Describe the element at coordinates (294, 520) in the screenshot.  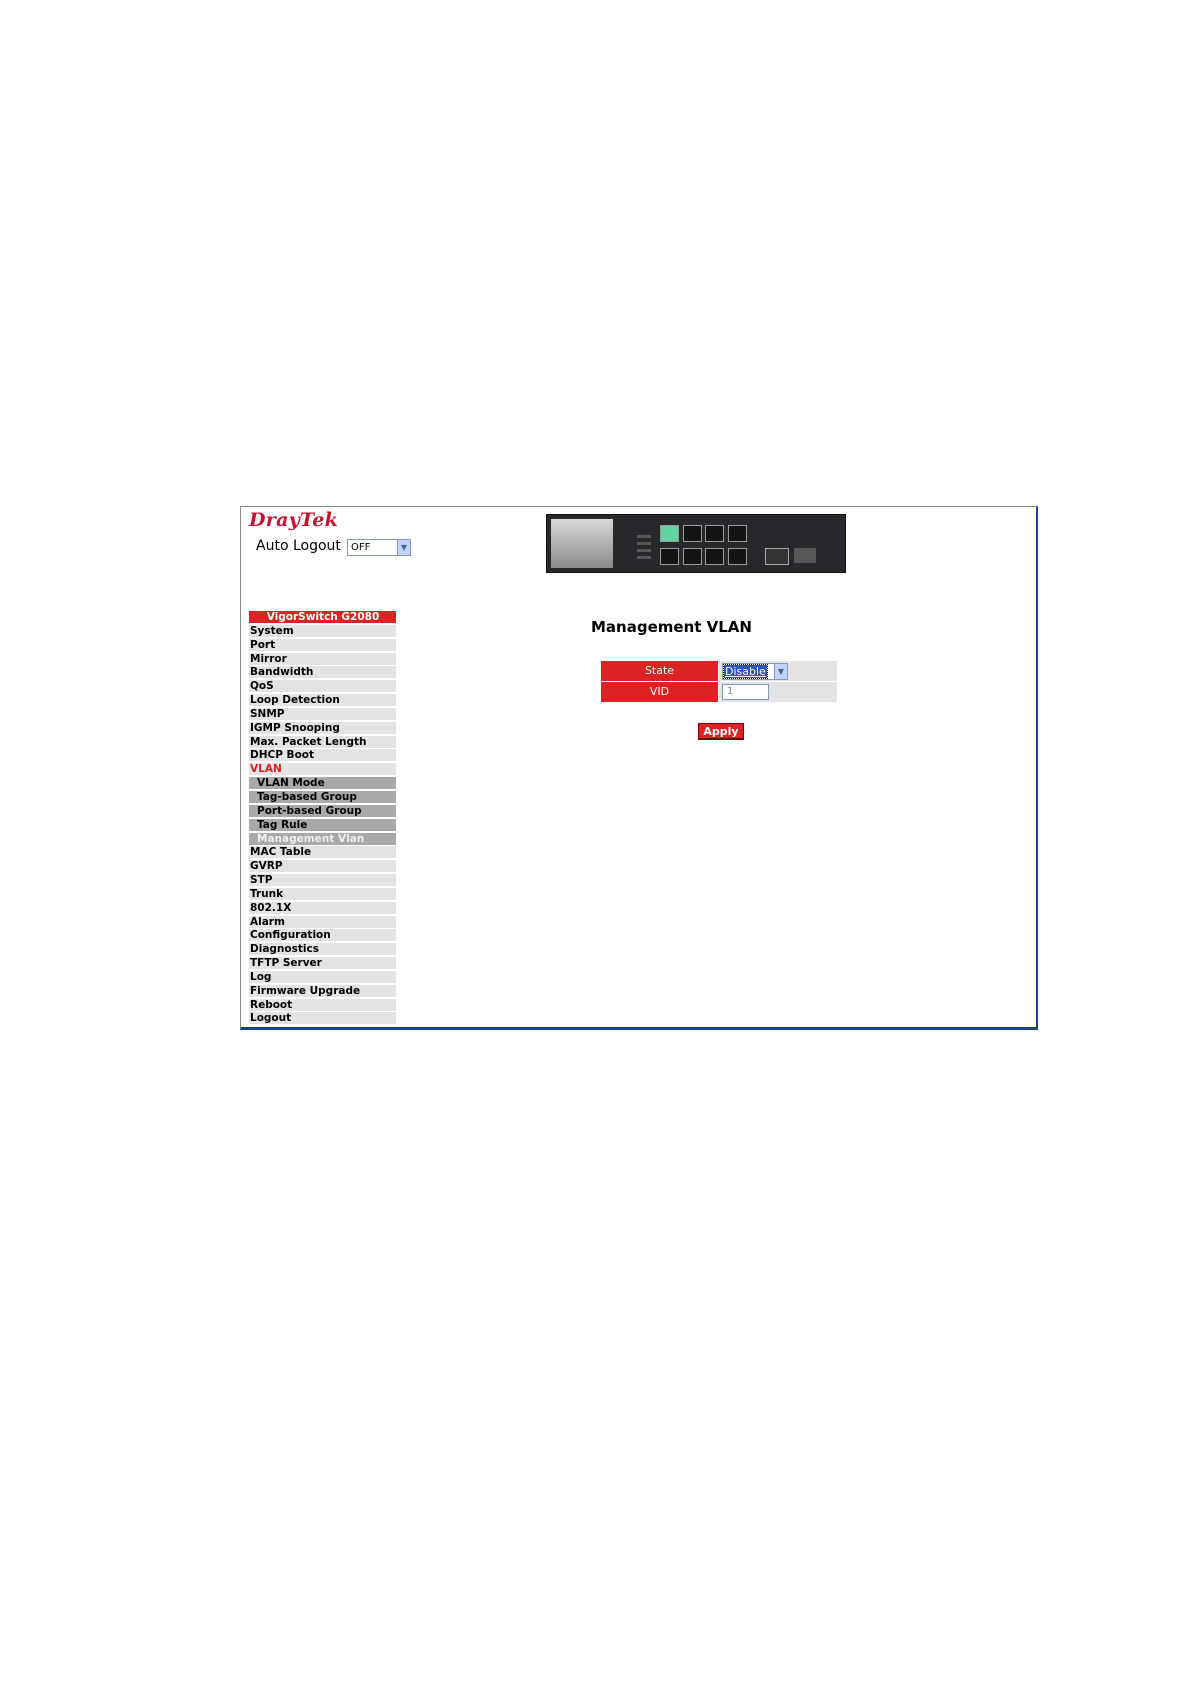
I see `draytek-logo: DrayTek` at that location.